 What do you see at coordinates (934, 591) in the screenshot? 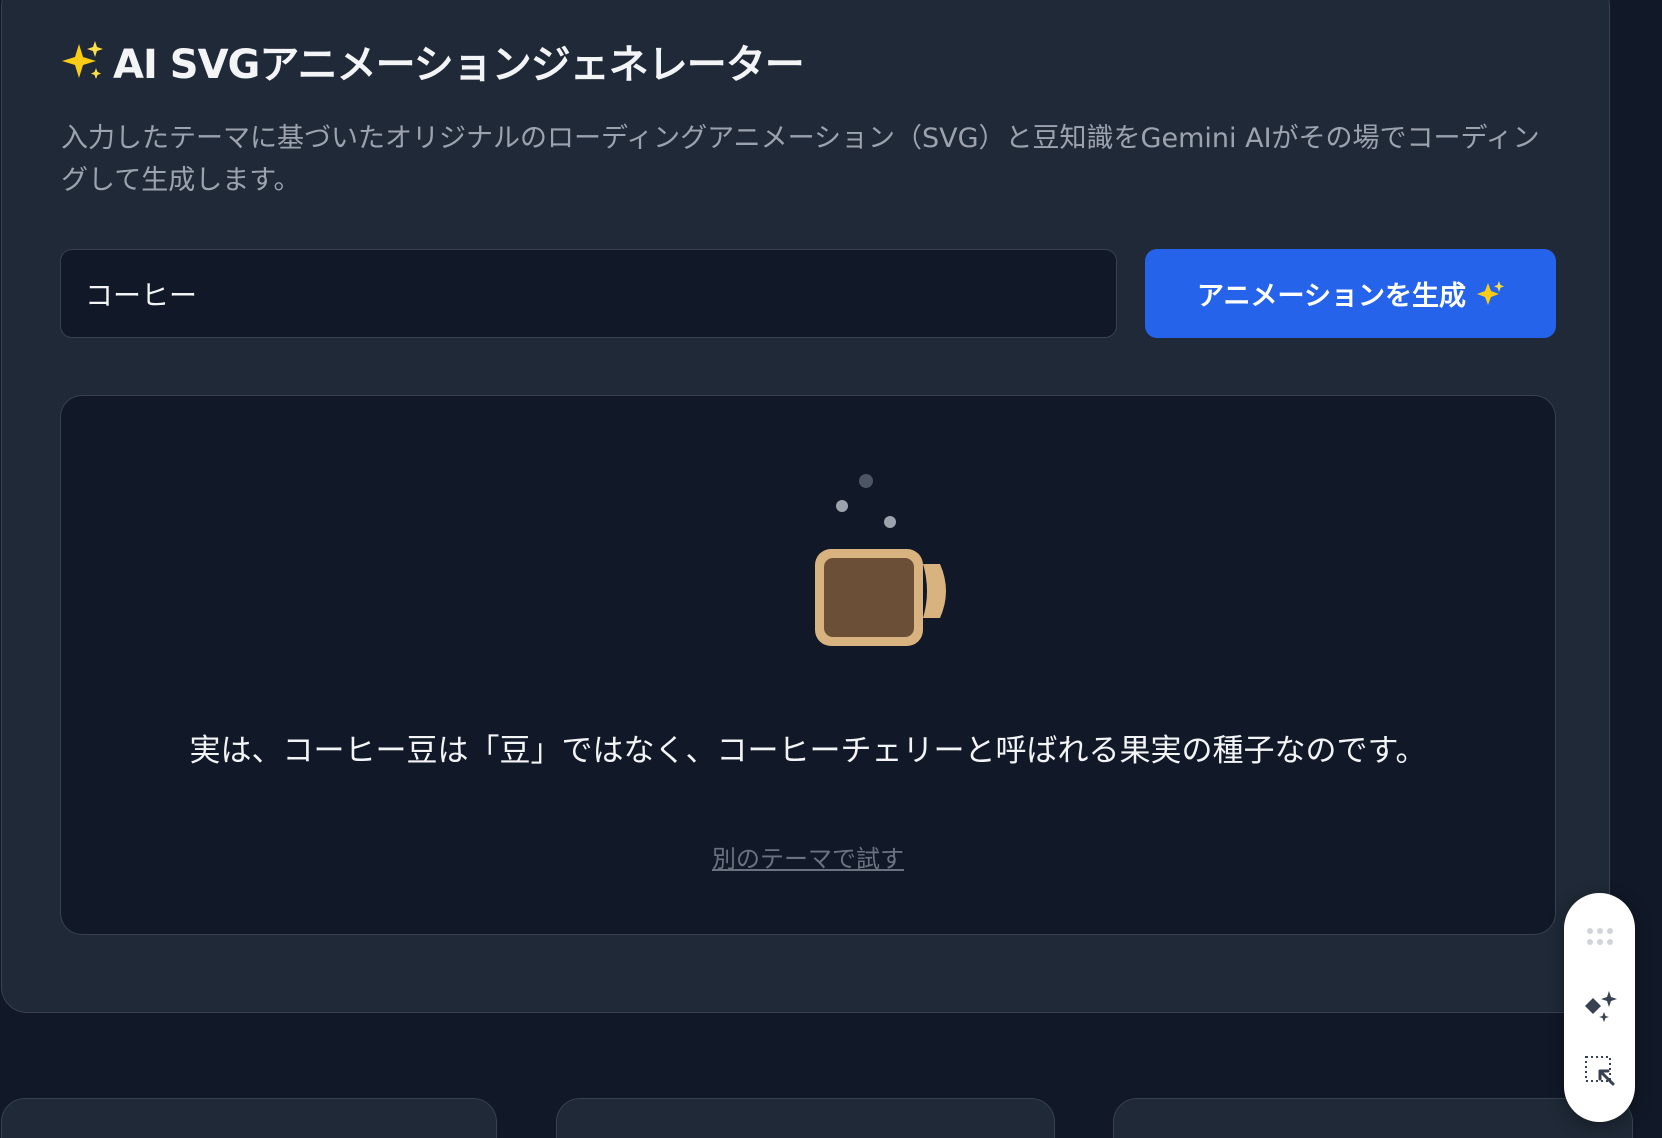
I see `mug-handle` at bounding box center [934, 591].